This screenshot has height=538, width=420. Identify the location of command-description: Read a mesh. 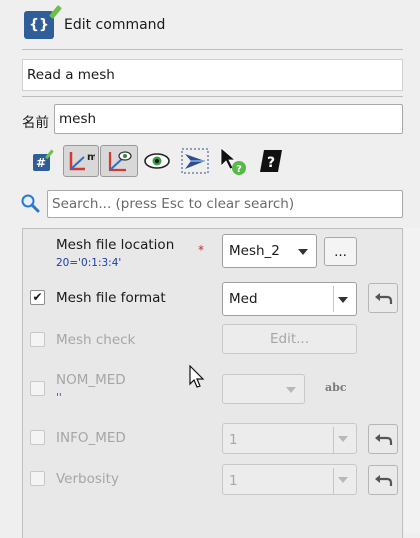
(212, 75).